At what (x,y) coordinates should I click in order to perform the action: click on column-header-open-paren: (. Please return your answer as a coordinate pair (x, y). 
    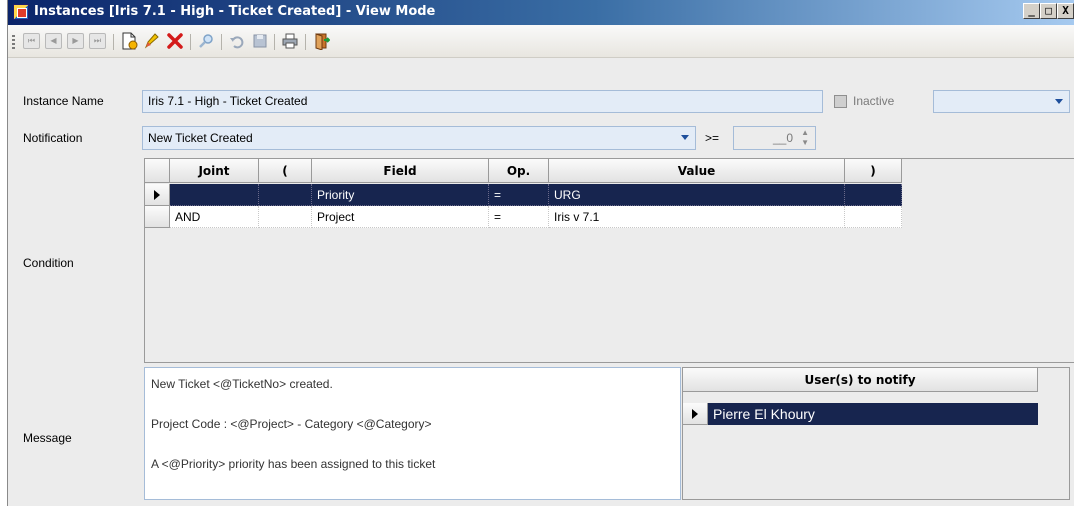
    Looking at the image, I should click on (285, 171).